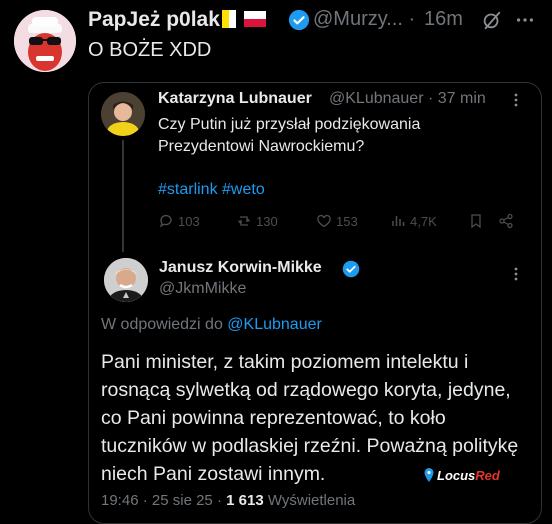 The width and height of the screenshot is (552, 524). What do you see at coordinates (364, 19) in the screenshot?
I see `outer-handle: @Murzy... ·` at bounding box center [364, 19].